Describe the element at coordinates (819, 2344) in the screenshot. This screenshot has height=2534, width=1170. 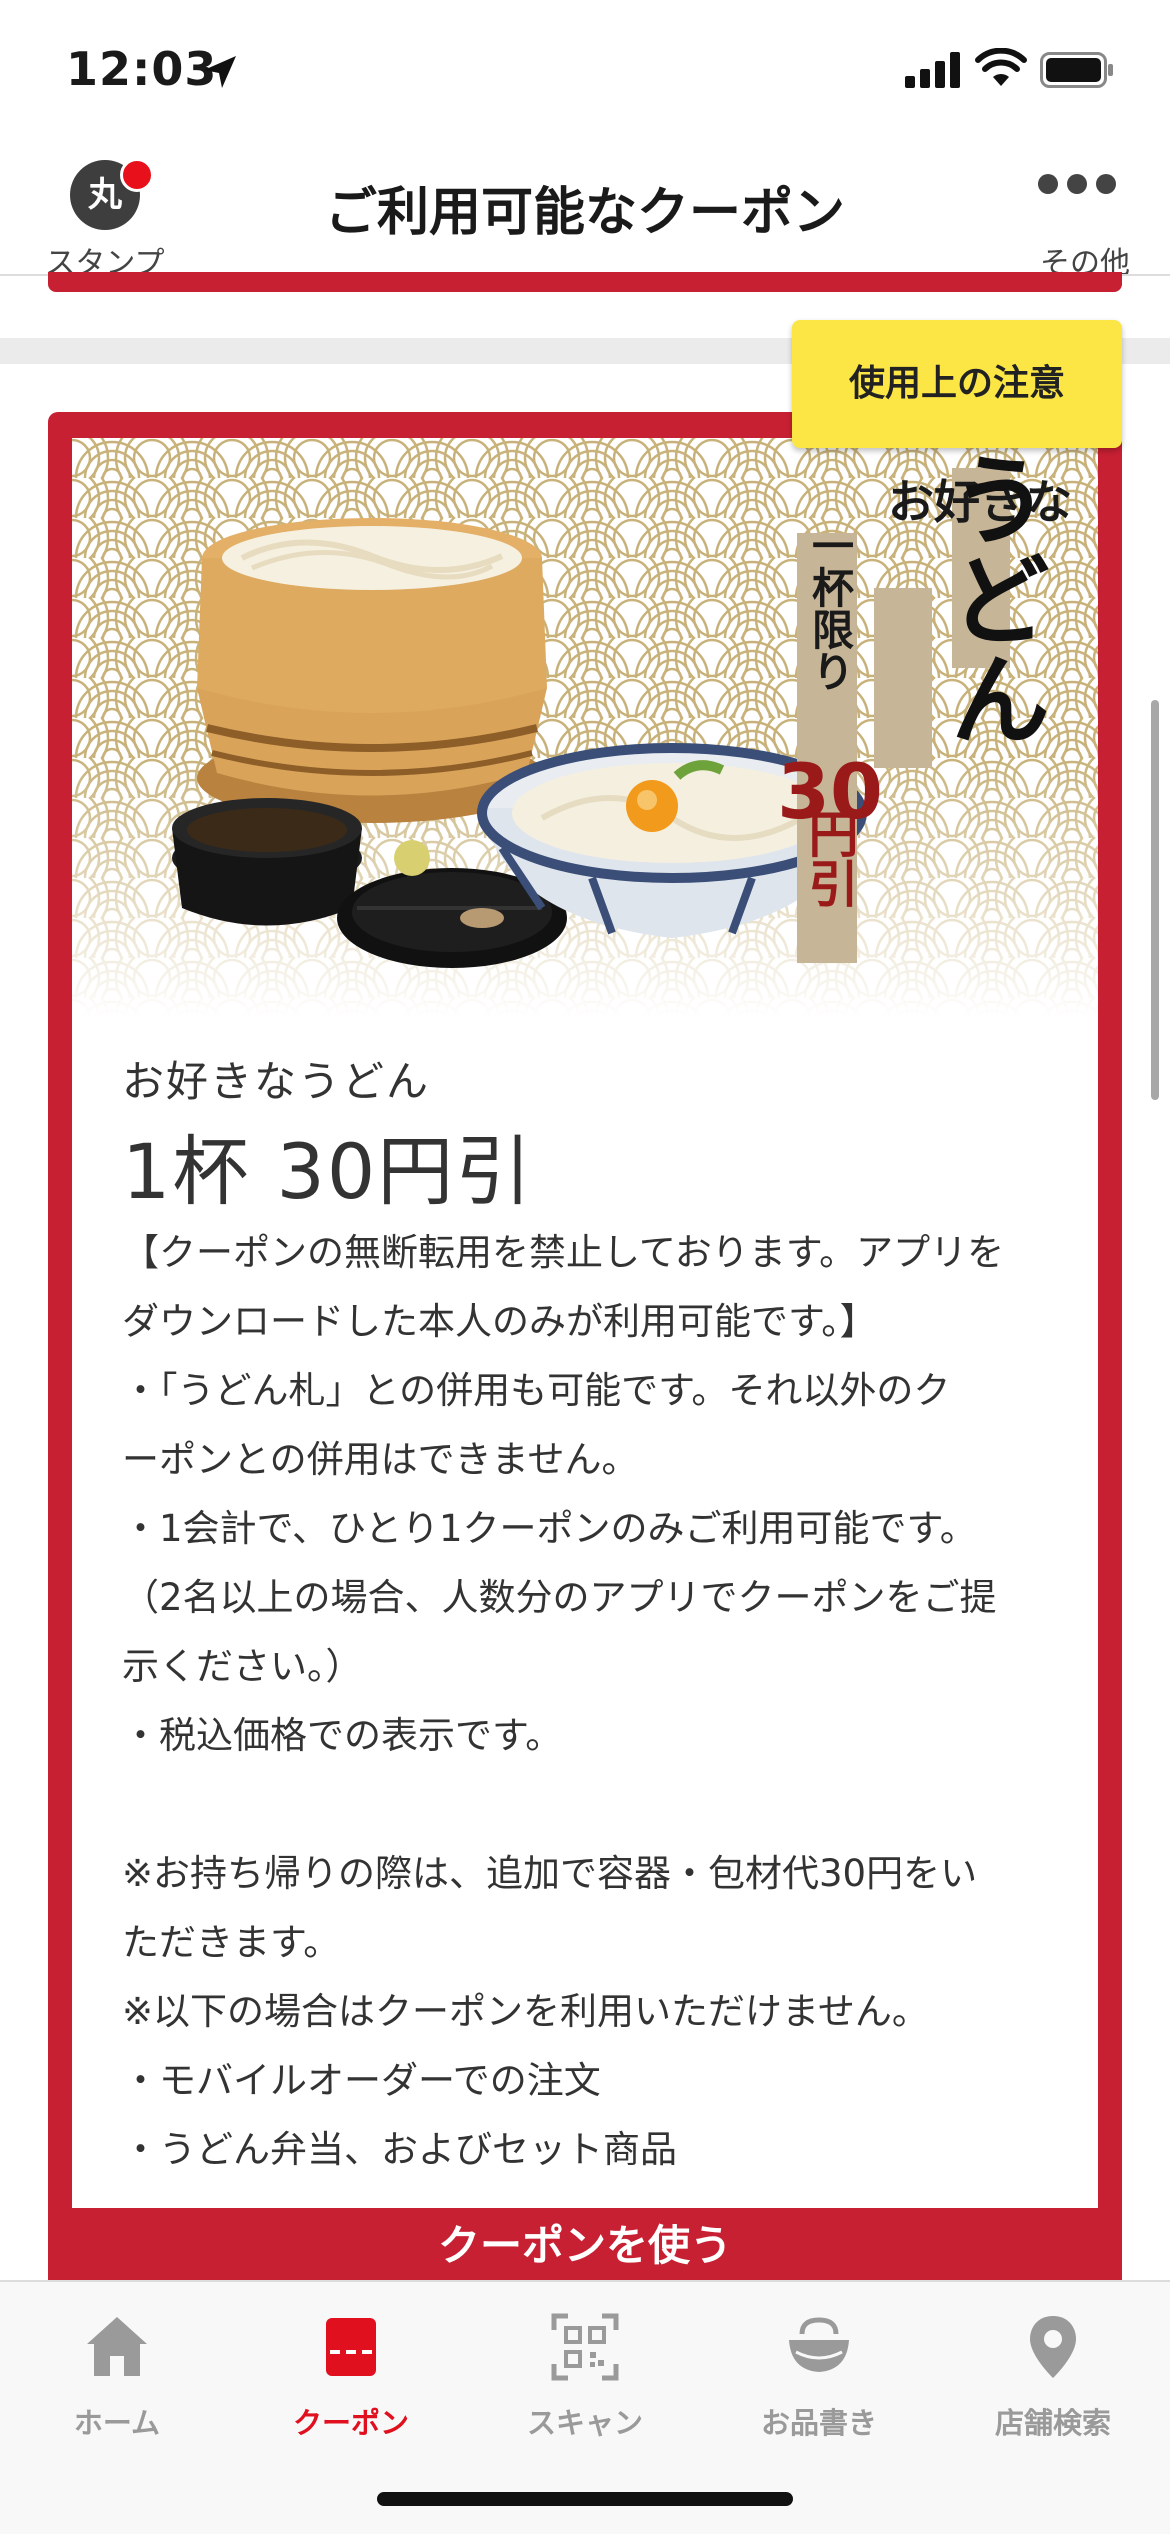
I see `menu-bowl-icon` at that location.